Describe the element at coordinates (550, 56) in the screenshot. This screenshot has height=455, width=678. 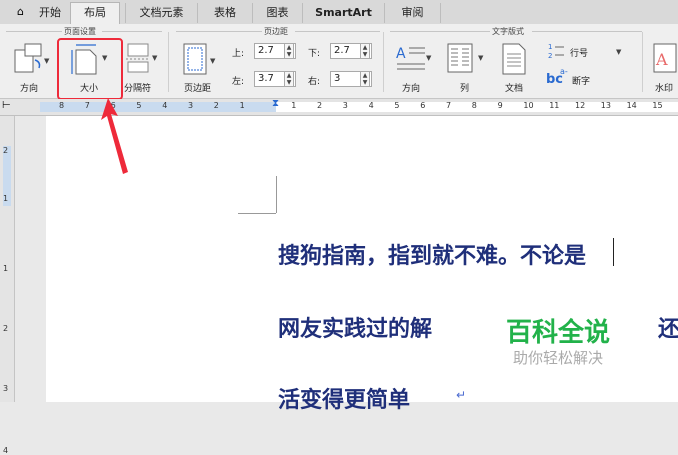
I see `svg-text: 2` at that location.